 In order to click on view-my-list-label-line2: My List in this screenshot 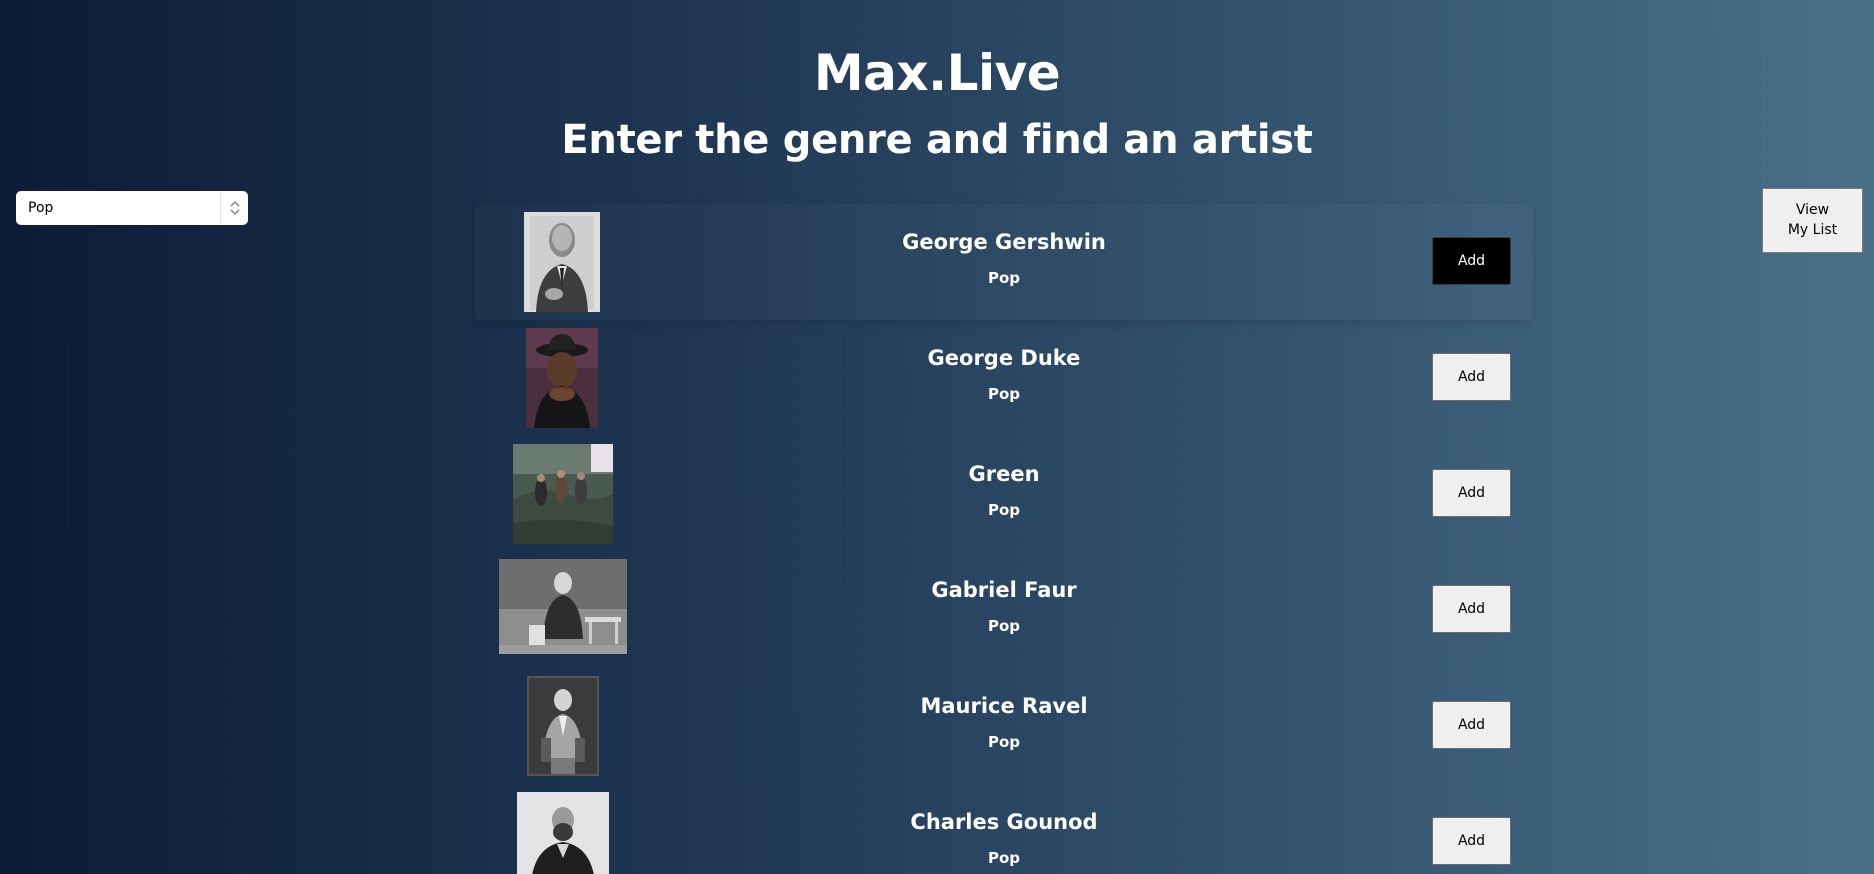, I will do `click(1812, 230)`.